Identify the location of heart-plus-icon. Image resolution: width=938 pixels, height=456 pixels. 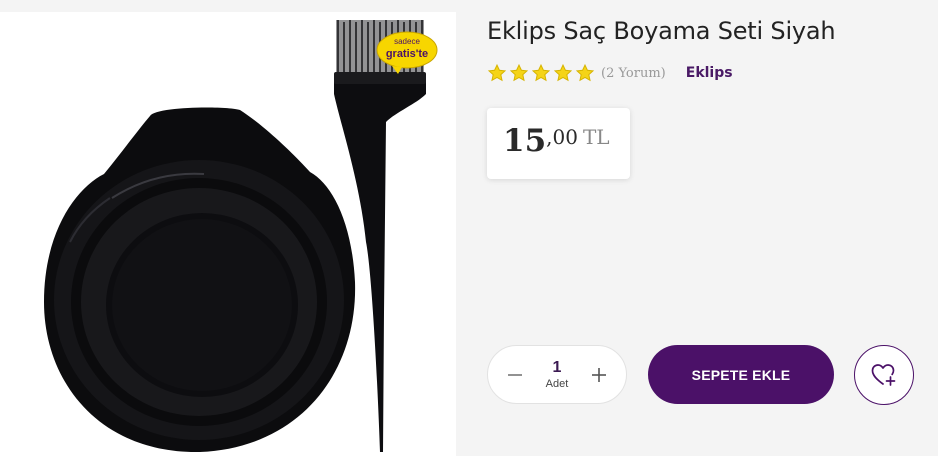
(883, 375).